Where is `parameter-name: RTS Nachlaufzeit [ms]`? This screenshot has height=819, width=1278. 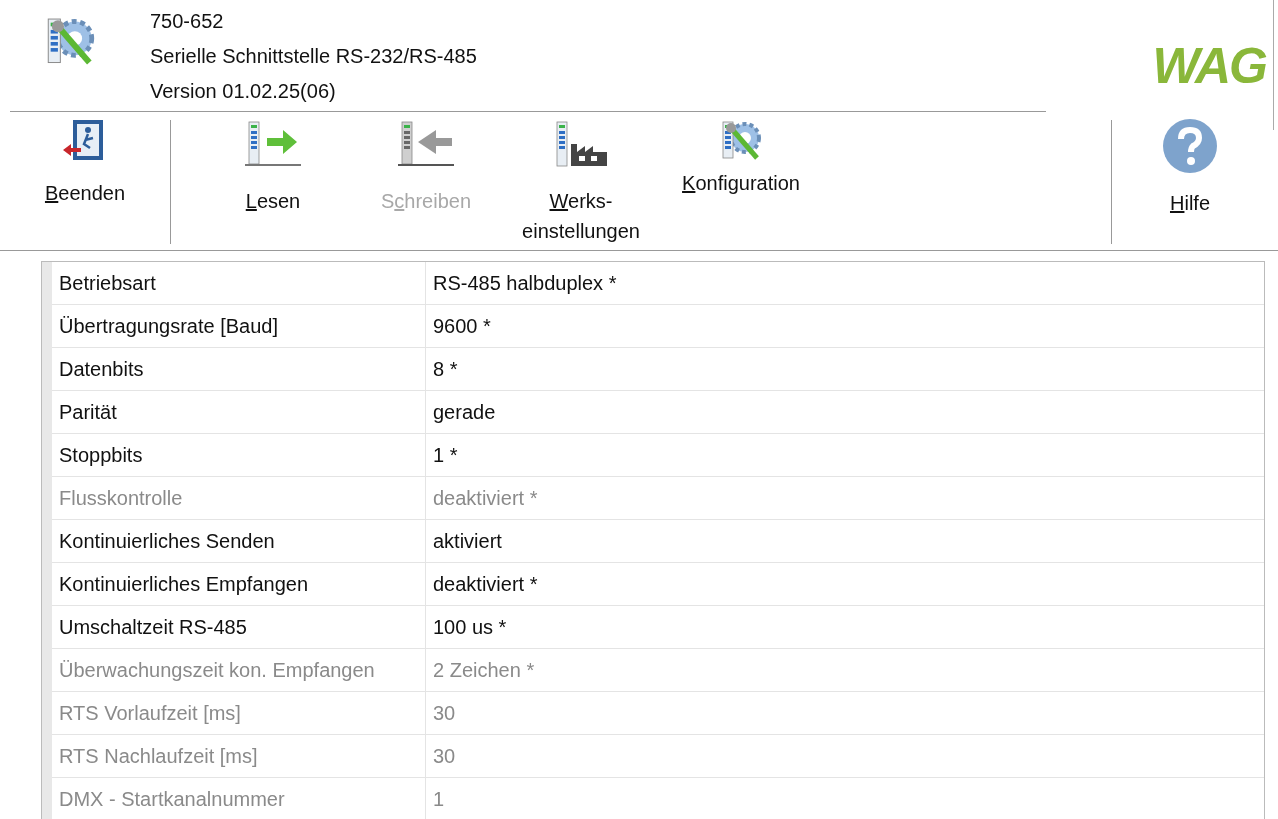 parameter-name: RTS Nachlaufzeit [ms] is located at coordinates (239, 756).